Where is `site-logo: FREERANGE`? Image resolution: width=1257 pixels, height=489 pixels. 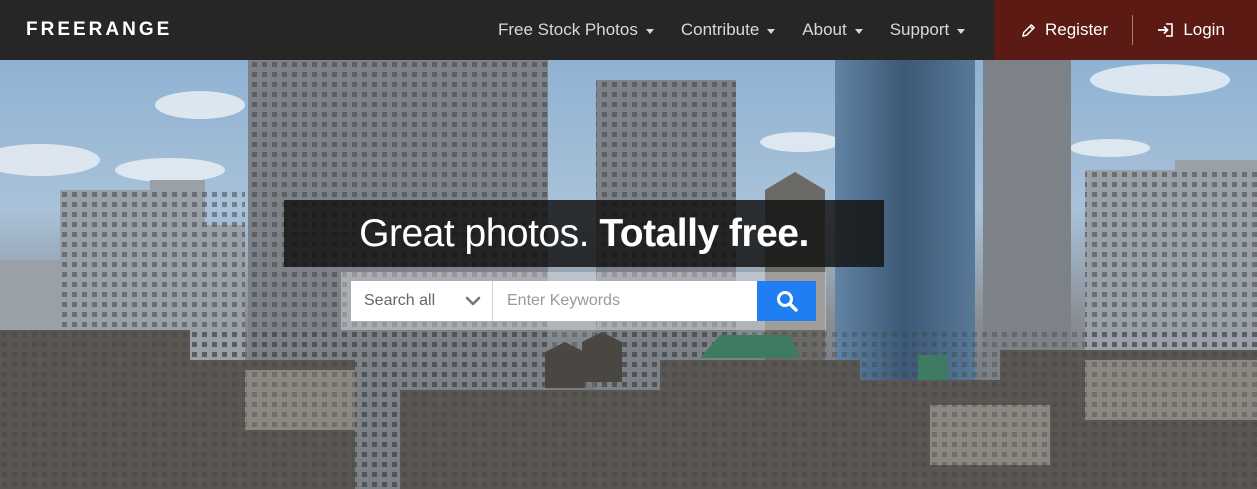 site-logo: FREERANGE is located at coordinates (99, 30).